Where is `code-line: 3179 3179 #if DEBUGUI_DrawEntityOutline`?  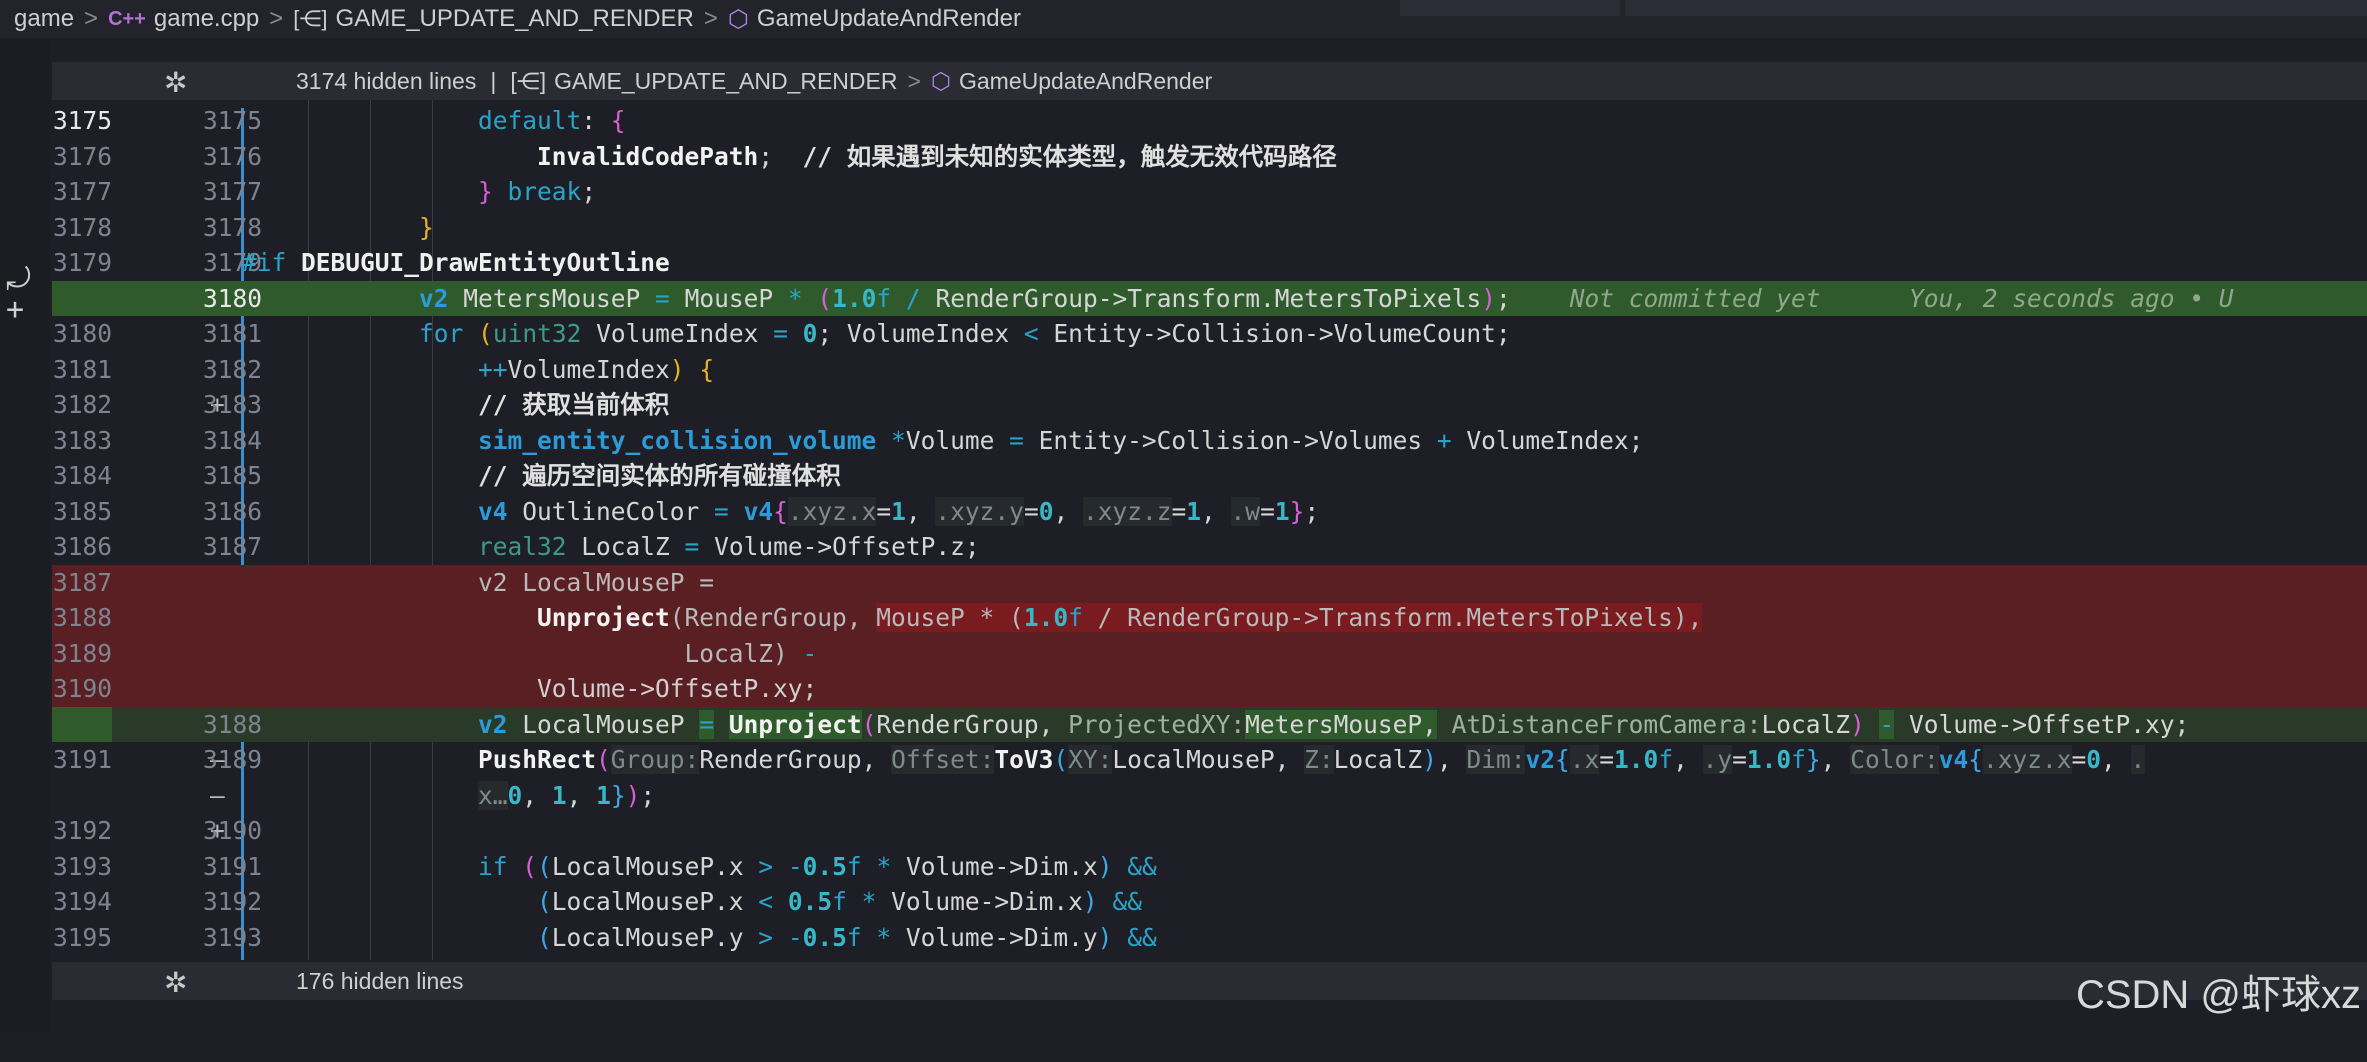
code-line: 3179 3179 #if DEBUGUI_DrawEntityOutline is located at coordinates (1209, 263).